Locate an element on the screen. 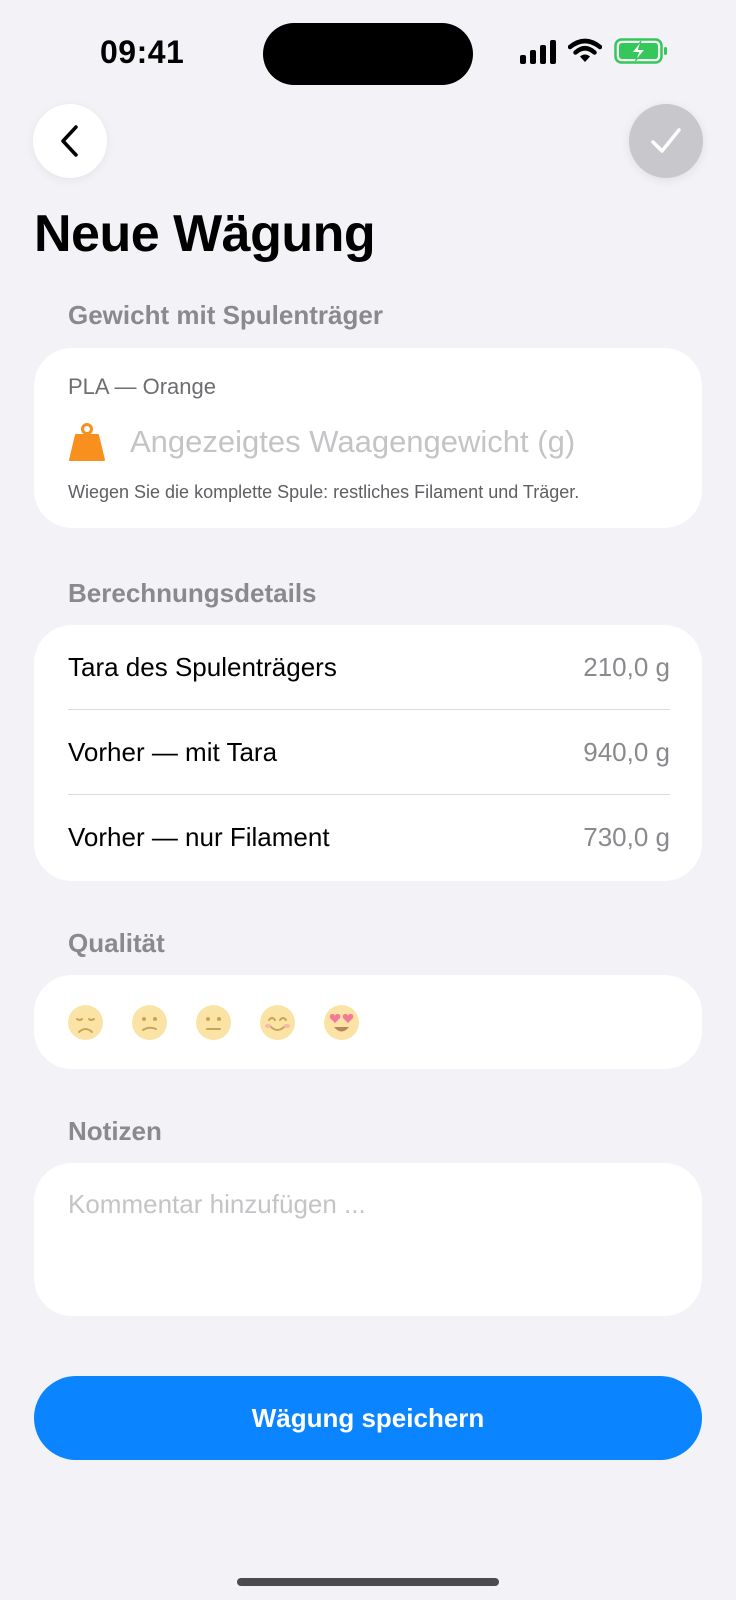  dynamic-island is located at coordinates (368, 54).